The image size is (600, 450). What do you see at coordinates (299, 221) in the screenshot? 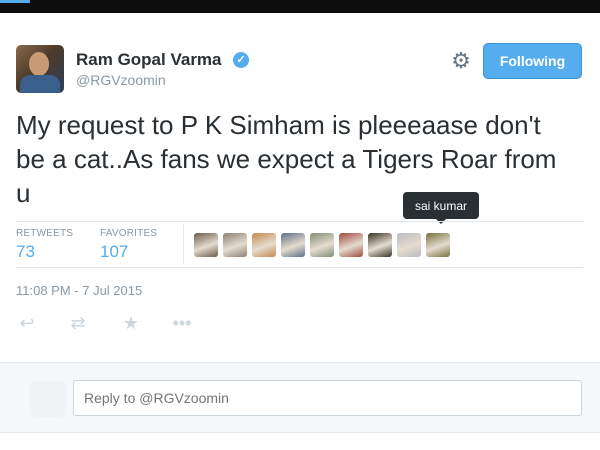
I see `stats-divider-top` at bounding box center [299, 221].